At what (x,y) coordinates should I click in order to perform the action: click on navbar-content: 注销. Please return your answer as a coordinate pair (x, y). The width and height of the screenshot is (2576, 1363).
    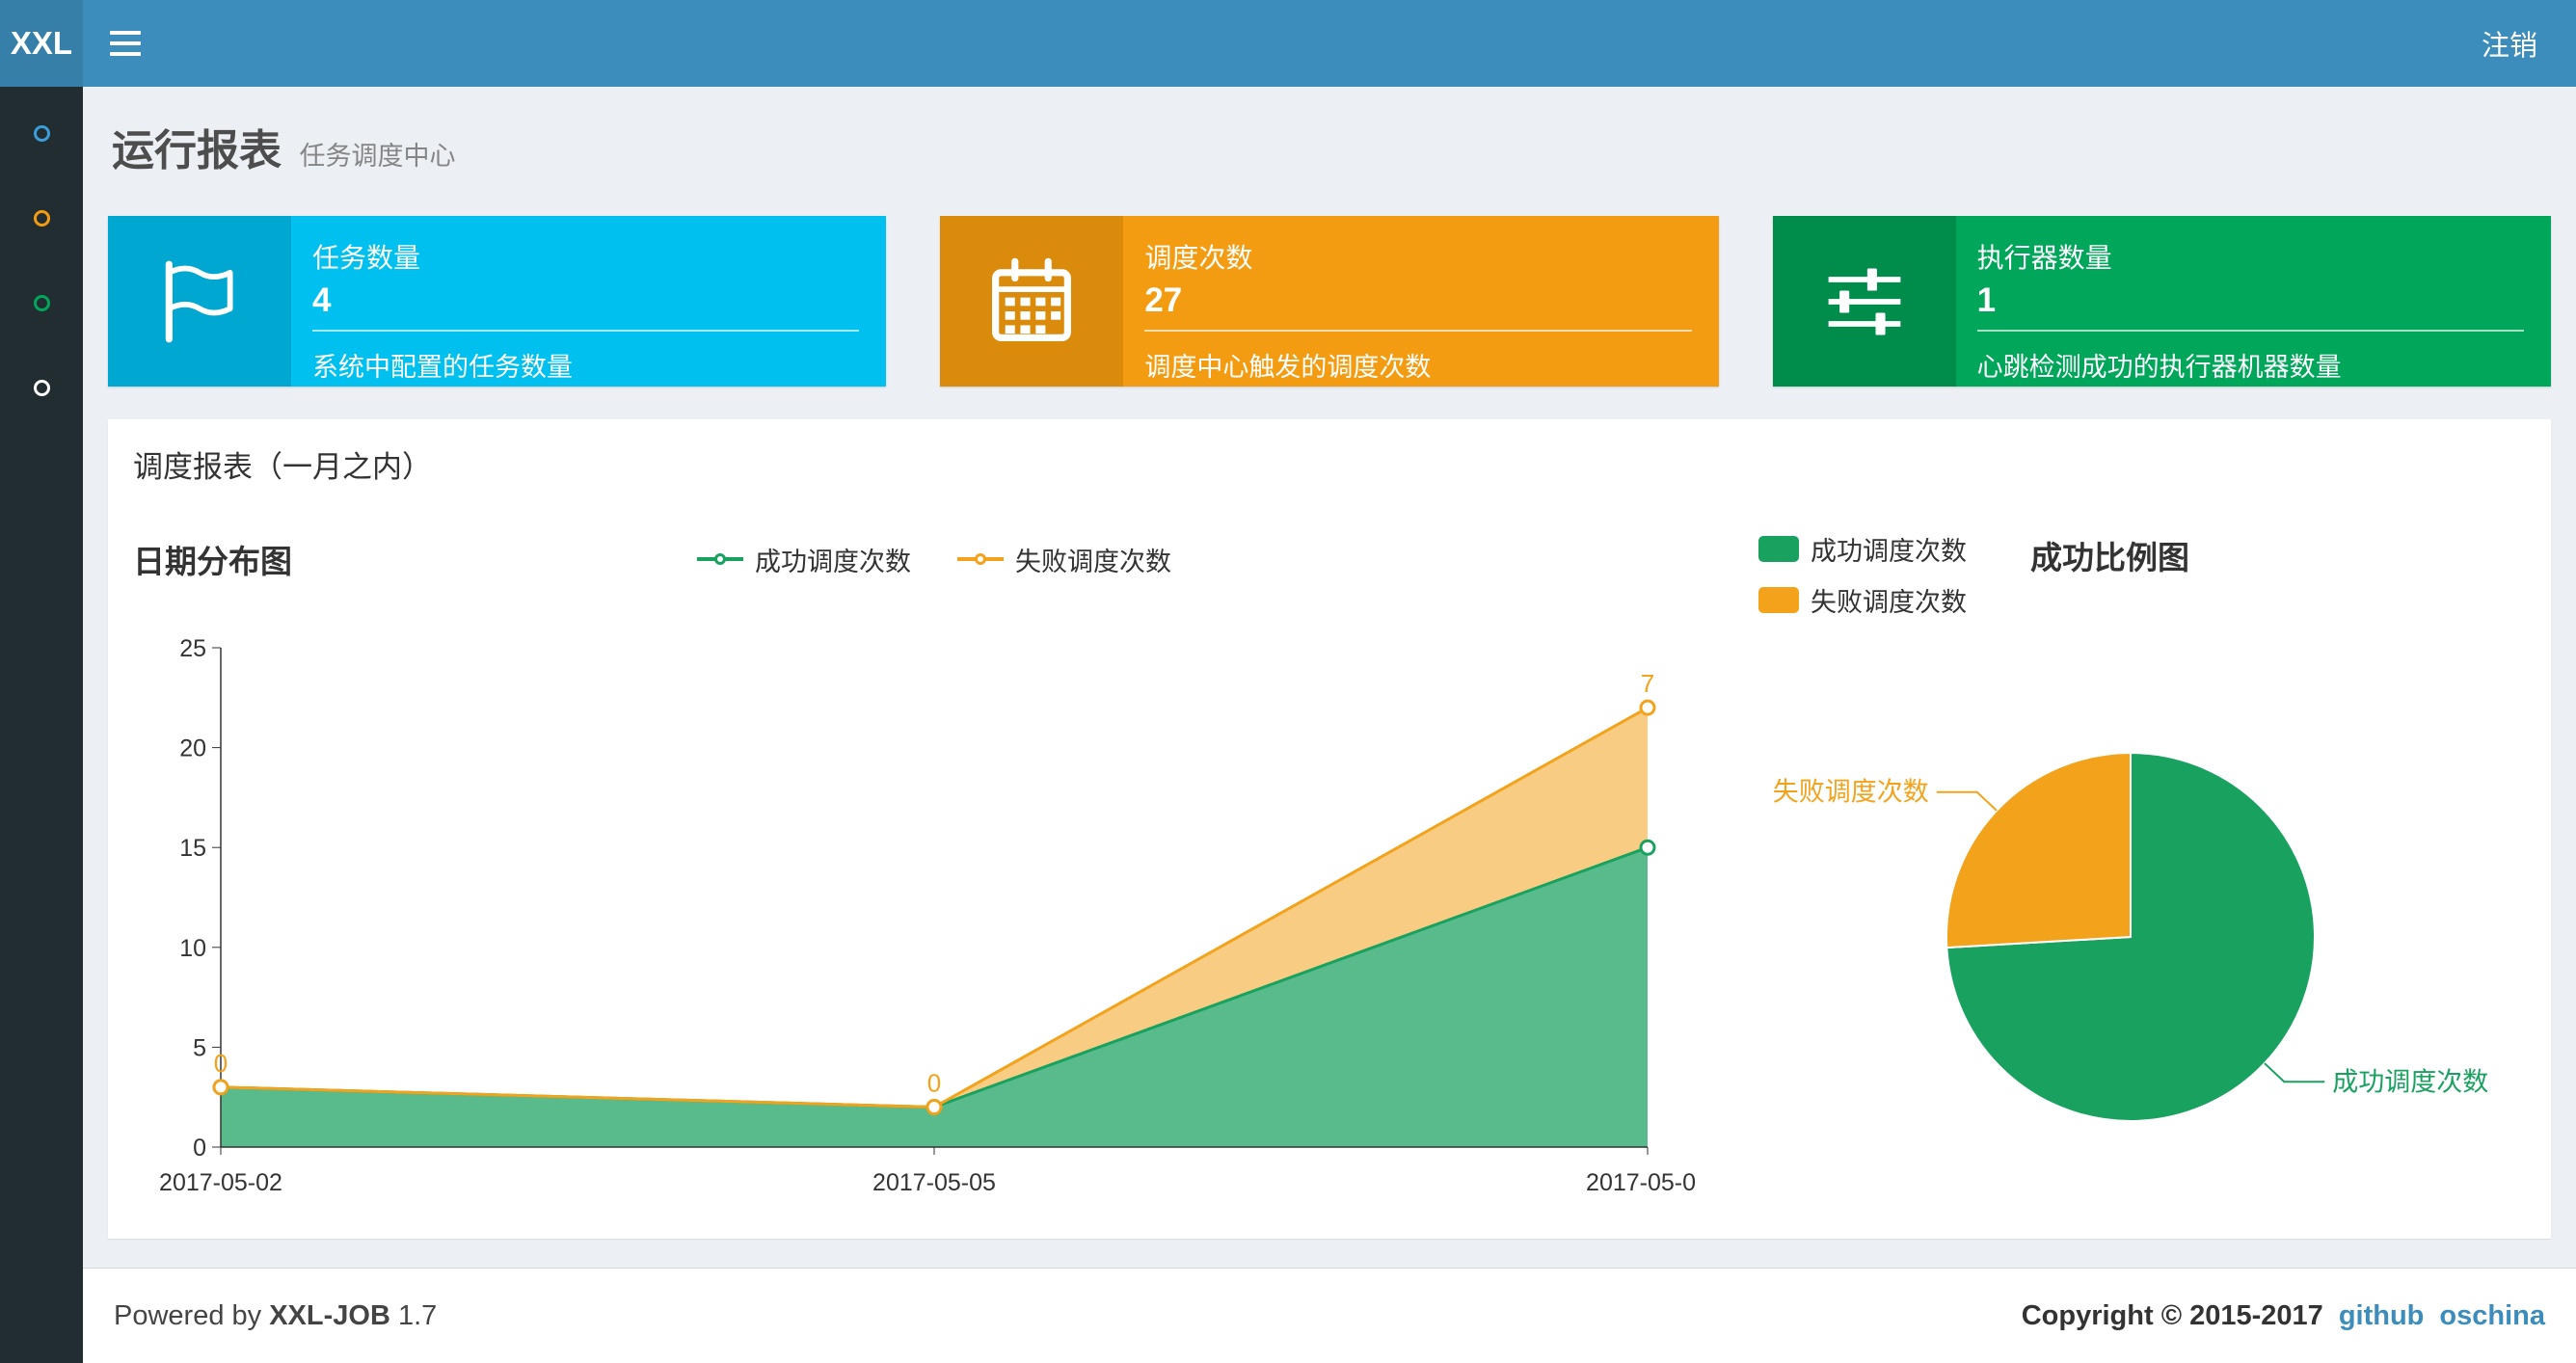
    Looking at the image, I should click on (1329, 43).